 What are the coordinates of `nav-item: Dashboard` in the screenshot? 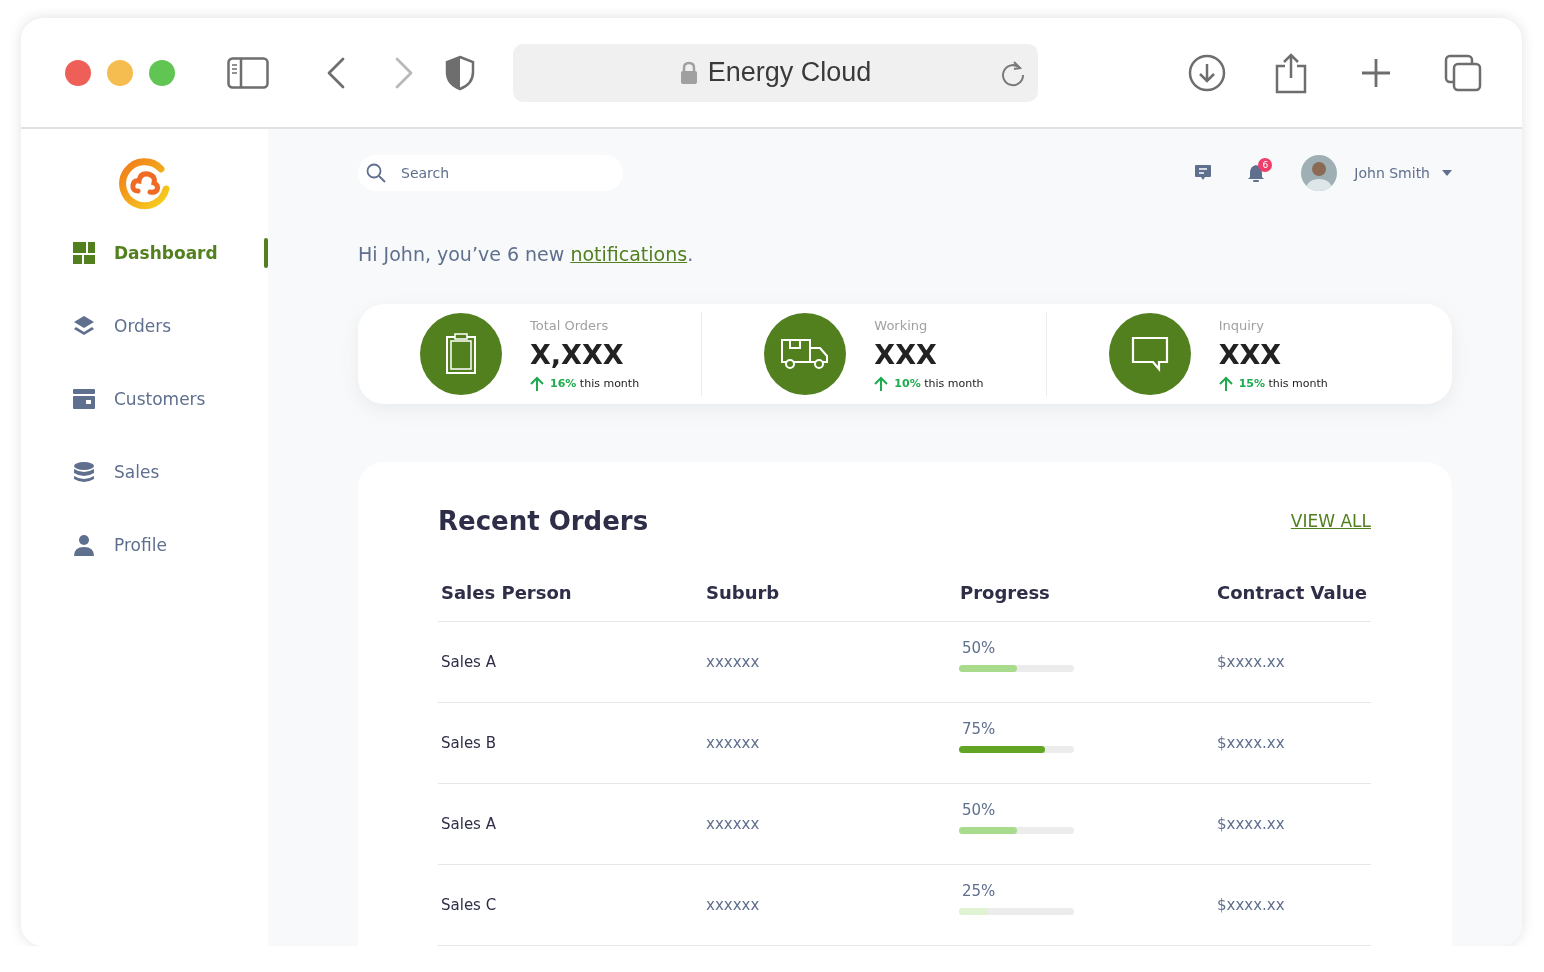 It's located at (144, 252).